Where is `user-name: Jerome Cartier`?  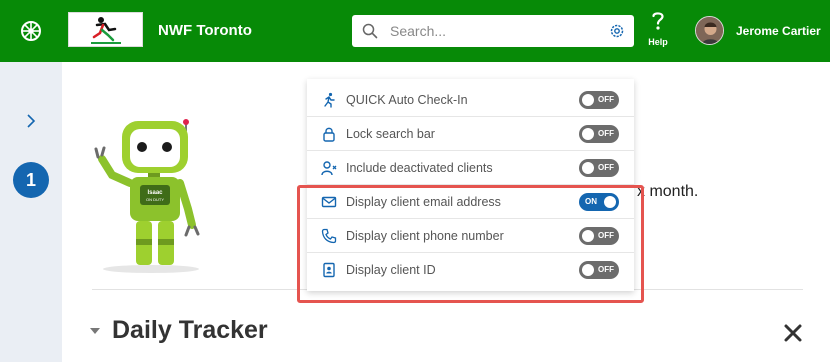 user-name: Jerome Cartier is located at coordinates (778, 31).